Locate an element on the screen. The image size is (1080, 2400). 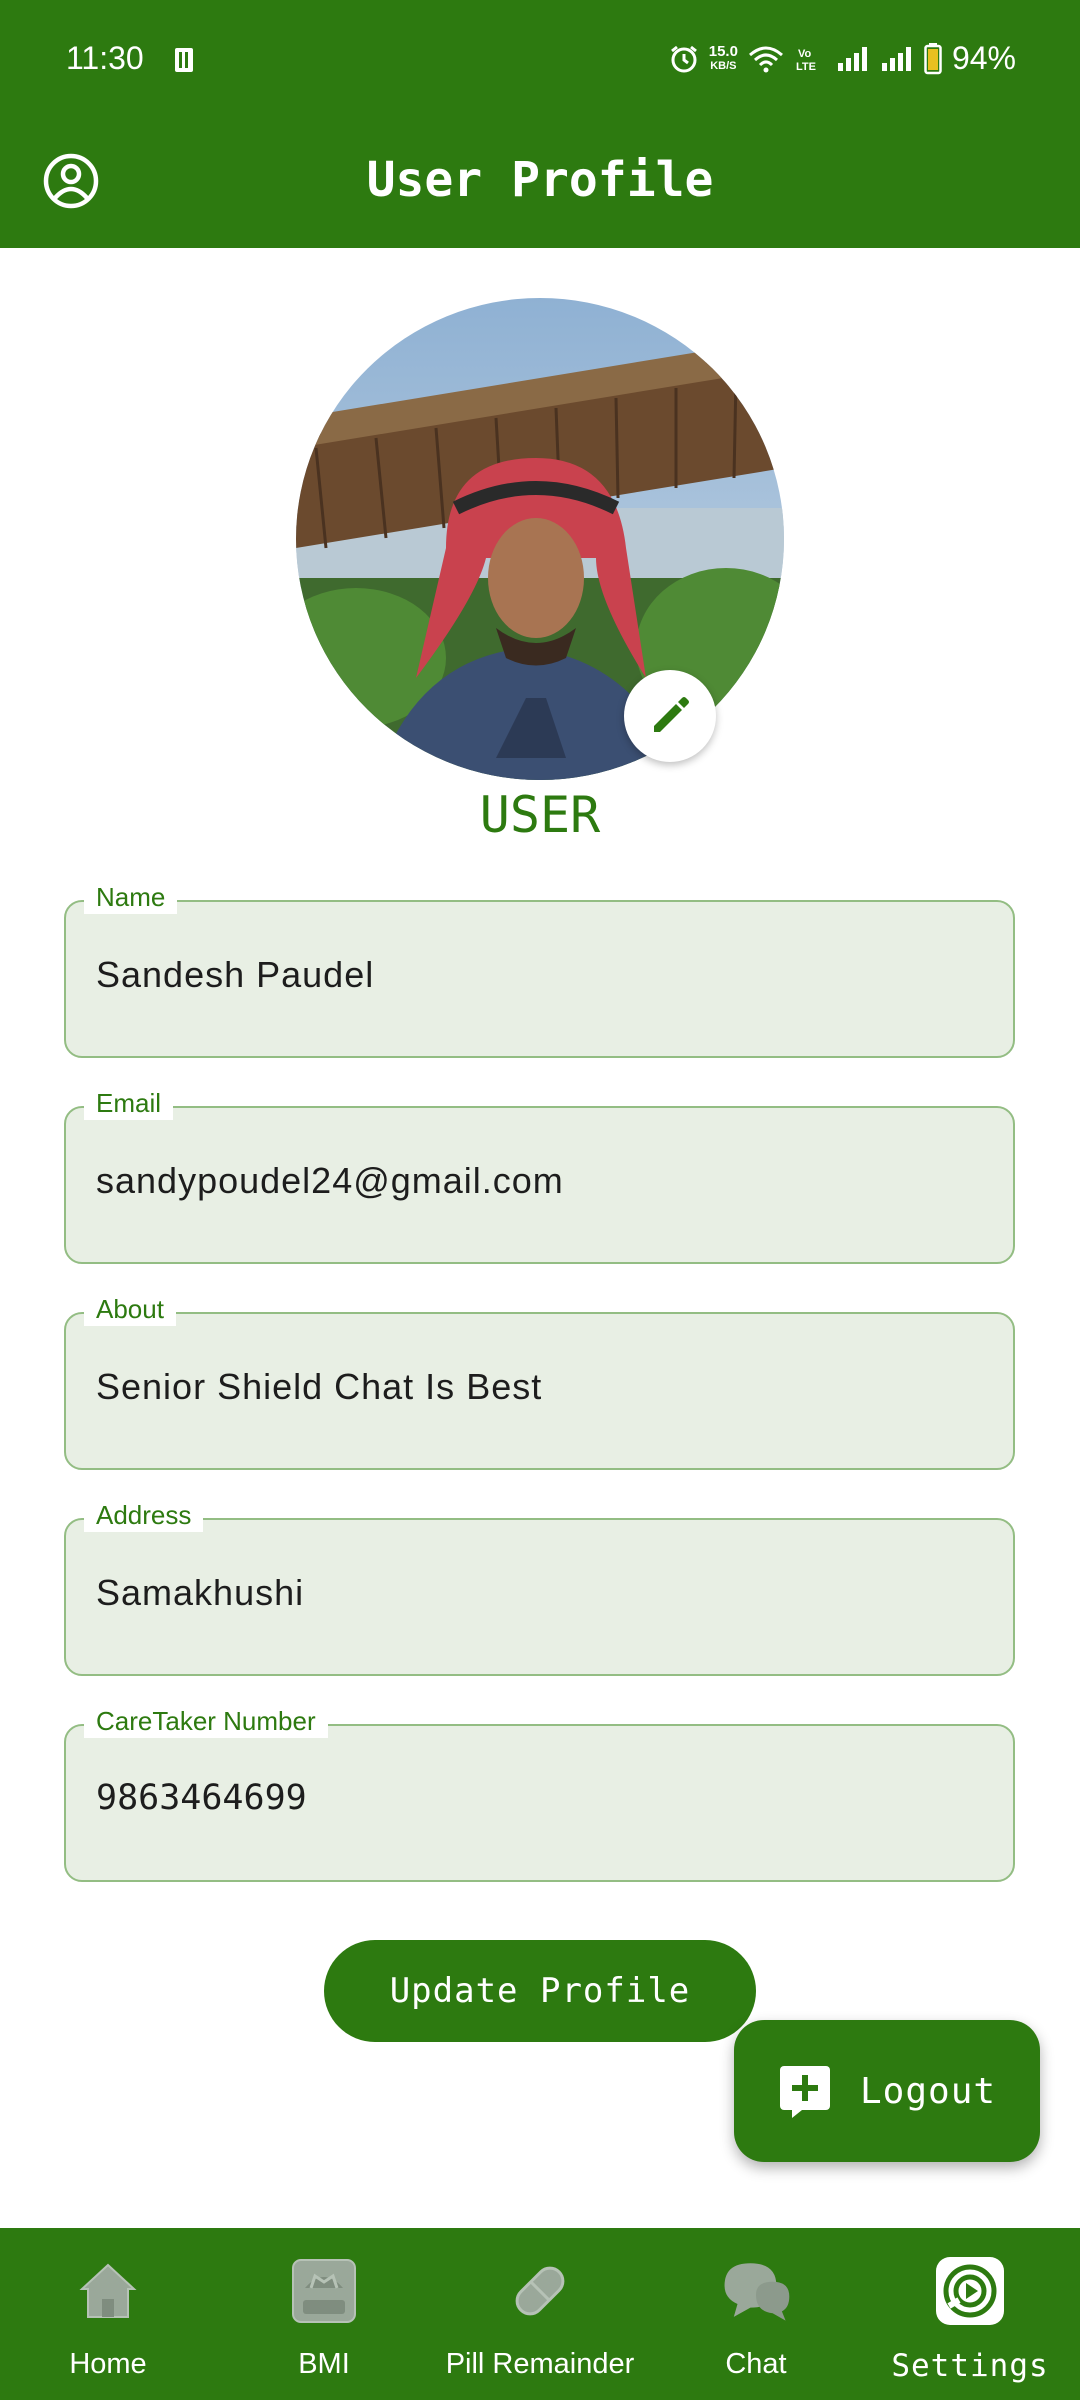
app-bar: User Profile is located at coordinates (540, 186).